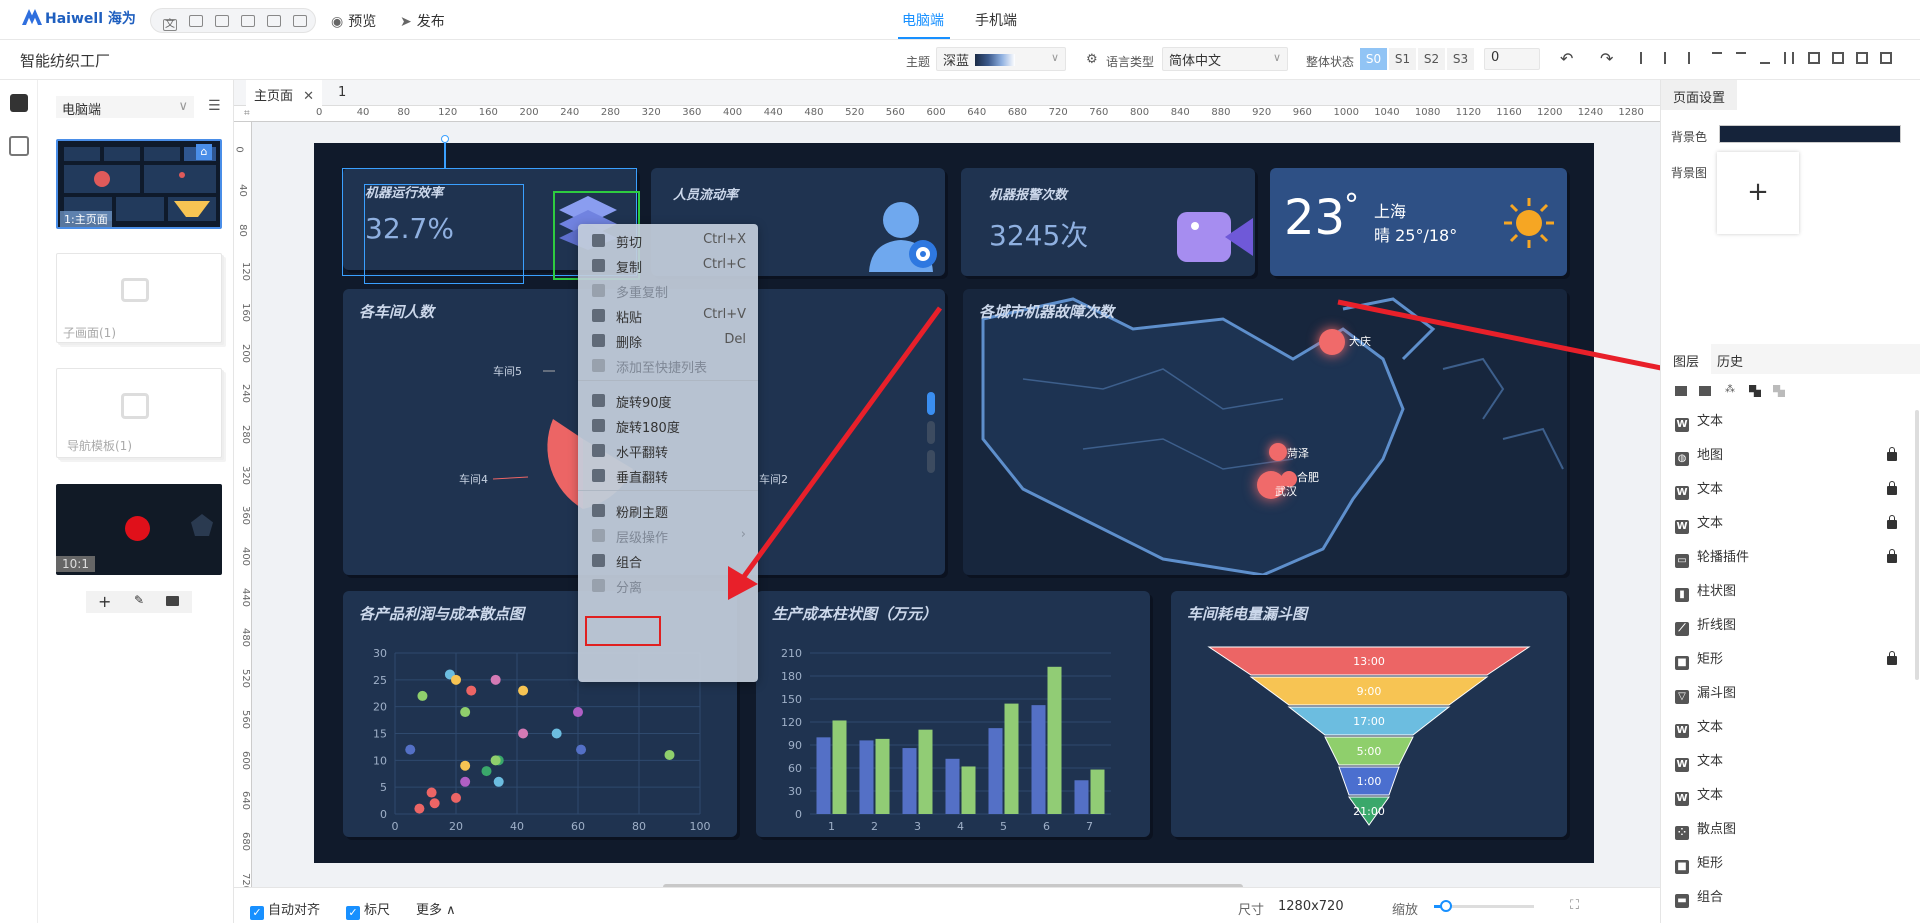 Image resolution: width=1920 pixels, height=923 pixels. Describe the element at coordinates (1606, 58) in the screenshot. I see `redo-icon: ↷` at that location.